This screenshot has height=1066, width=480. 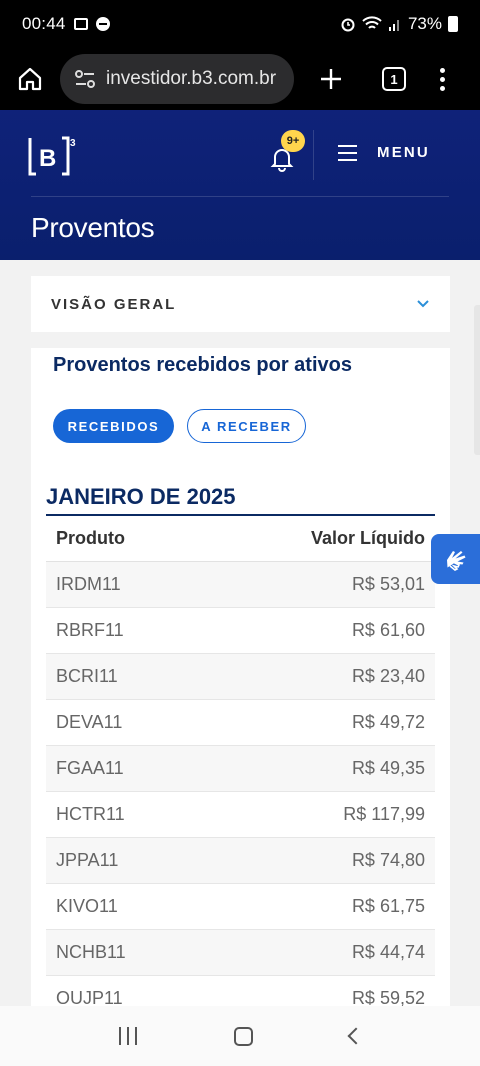 I want to click on battery-percent: 73%, so click(x=424, y=23).